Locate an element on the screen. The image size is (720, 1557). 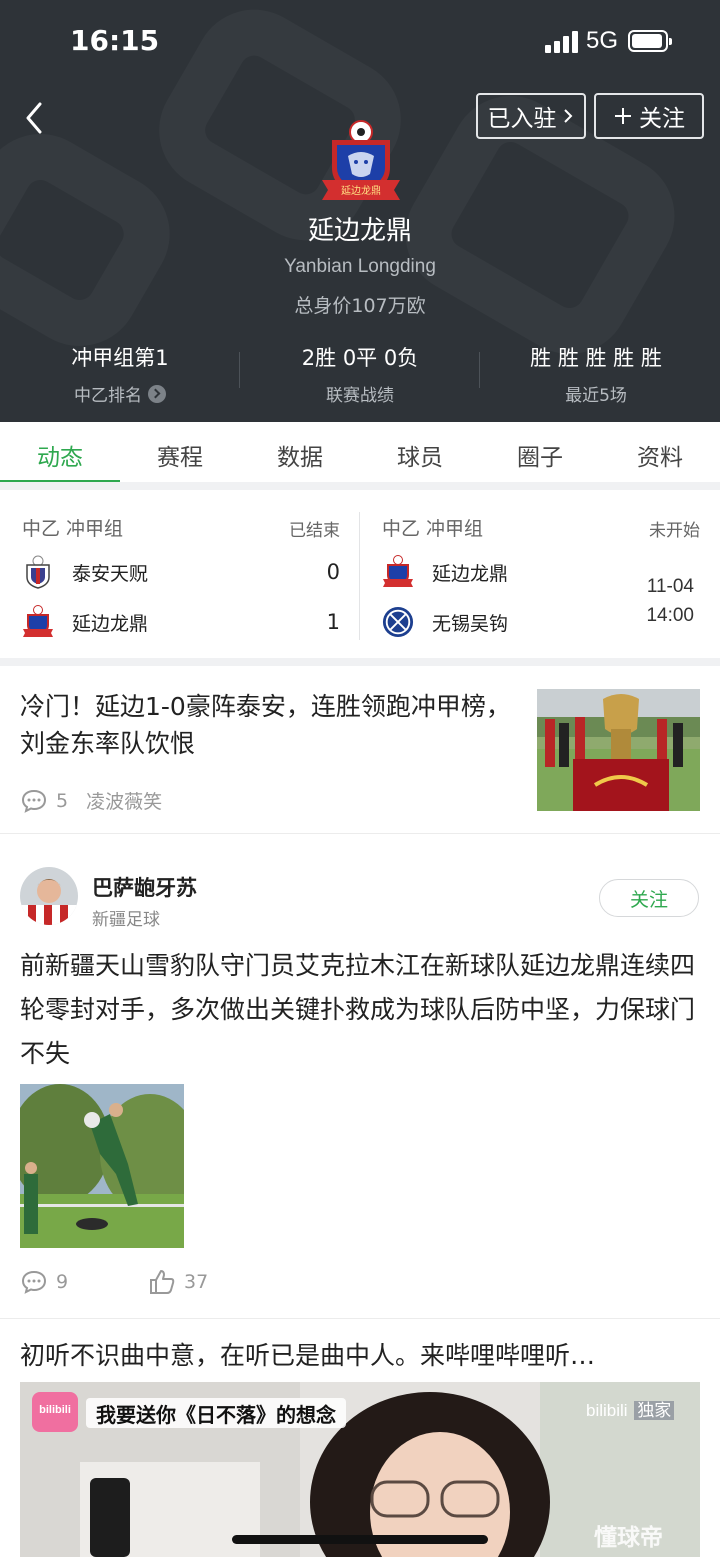
bilibili-logo: bilibili is located at coordinates (55, 1410).